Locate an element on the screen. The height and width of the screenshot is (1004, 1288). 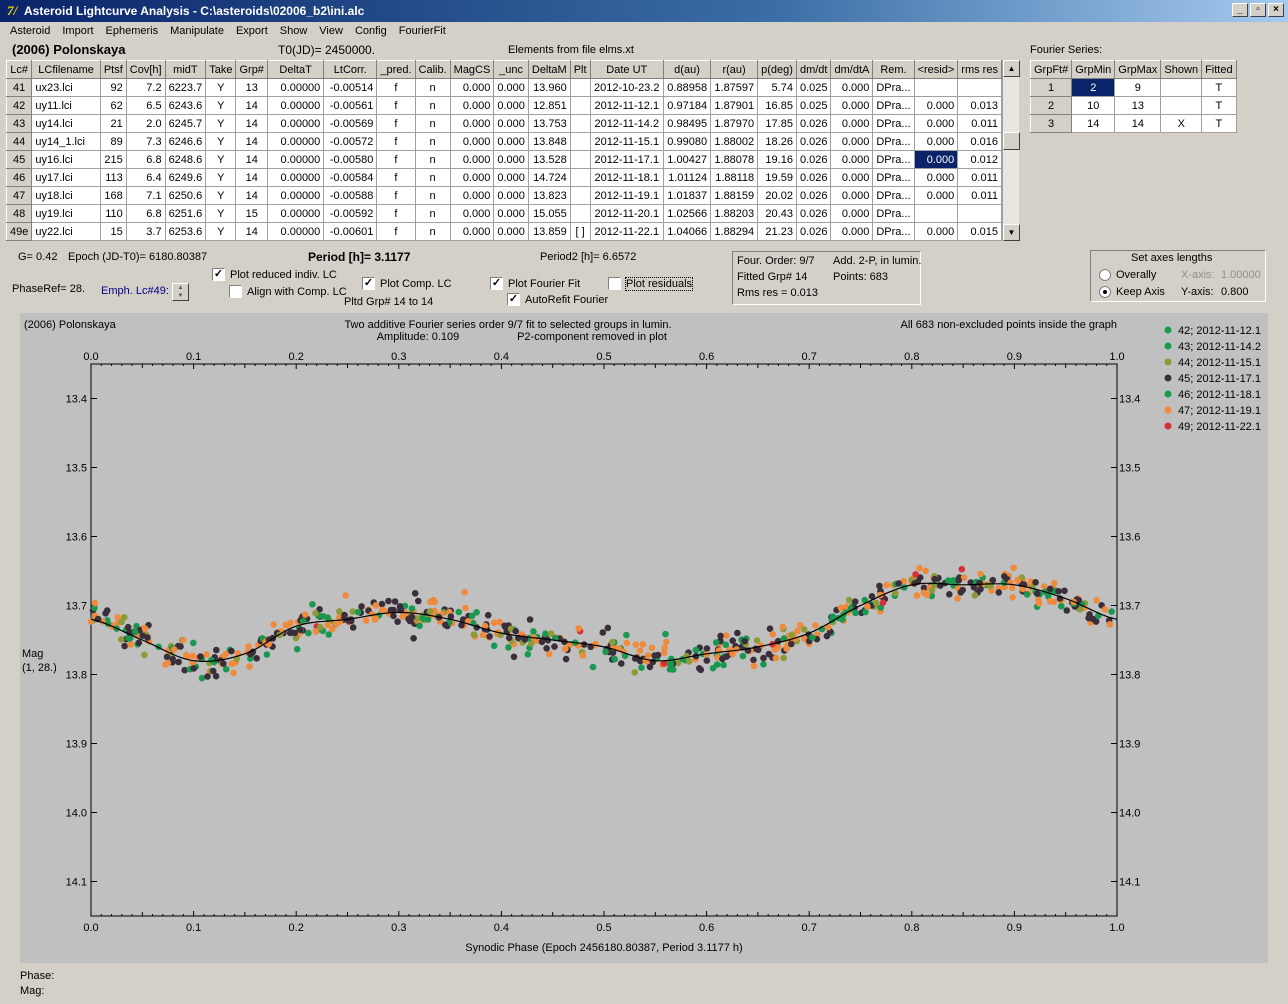
table-cell: 2012-11-19.1 is located at coordinates (626, 195).